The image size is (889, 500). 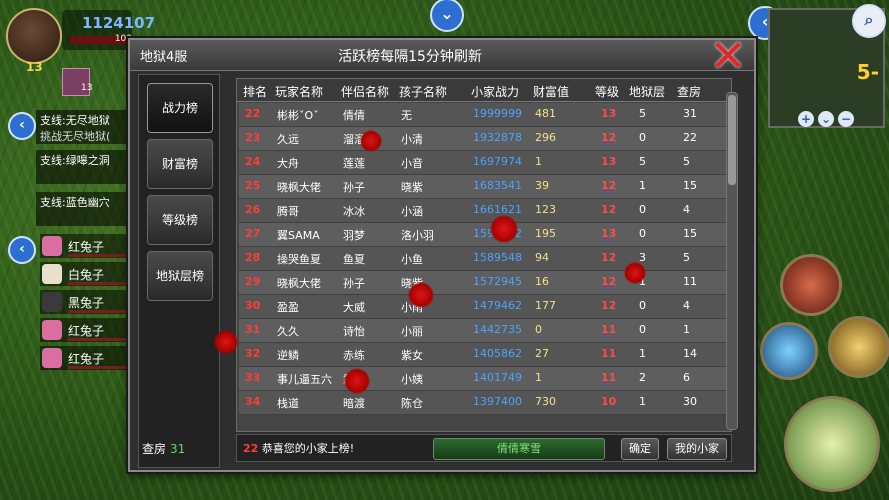 I want to click on cell-child: 小音, so click(x=412, y=163).